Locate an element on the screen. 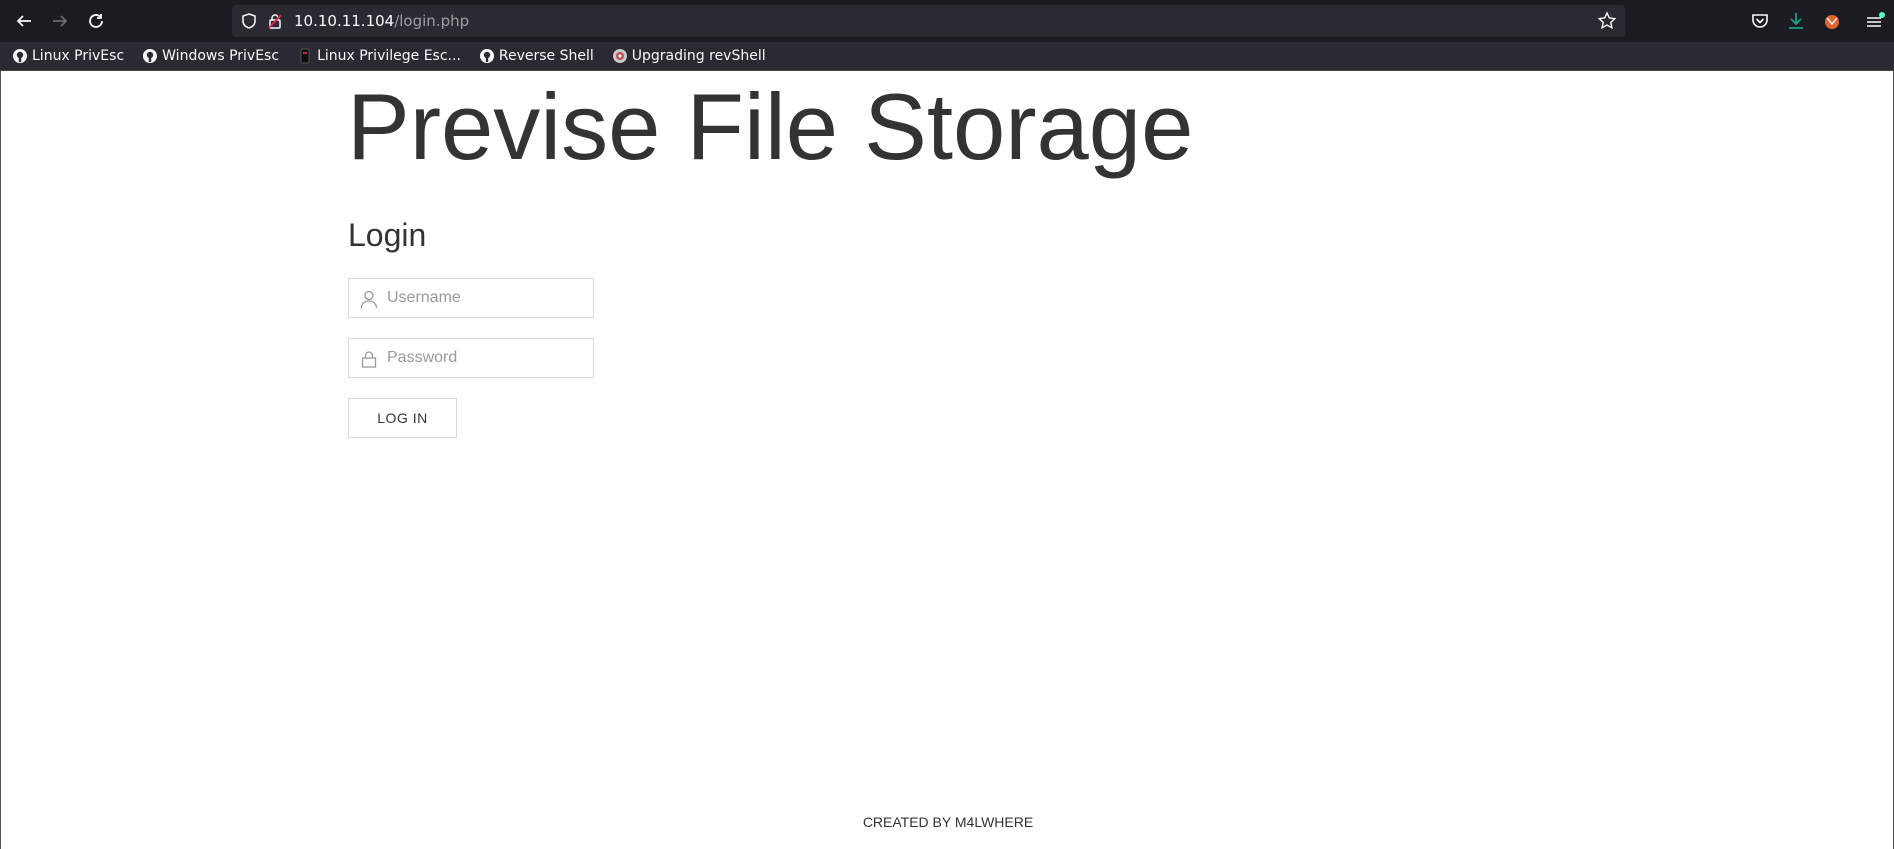 The image size is (1894, 849). bookmark-item: Upgrading revShell is located at coordinates (686, 56).